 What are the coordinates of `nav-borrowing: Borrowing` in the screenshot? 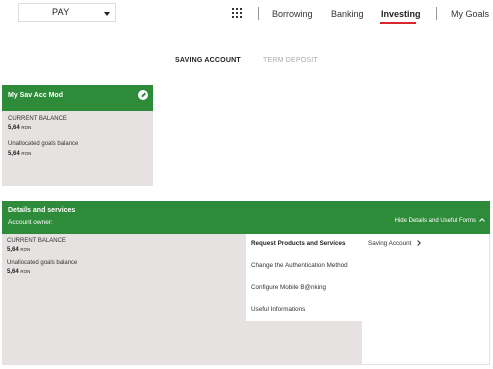 It's located at (292, 14).